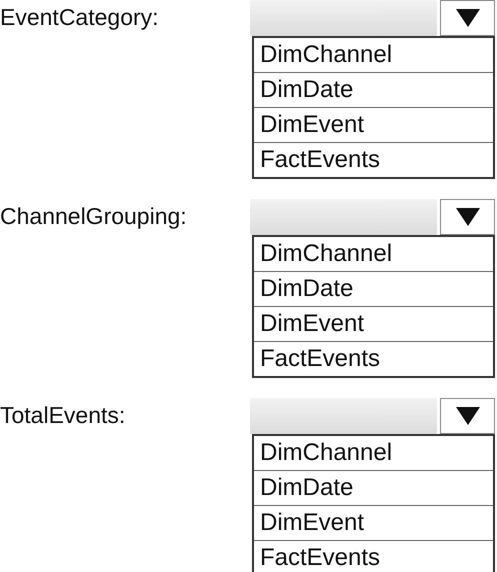 Image resolution: width=497 pixels, height=572 pixels. I want to click on field-label: ChannelGrouping:, so click(94, 216).